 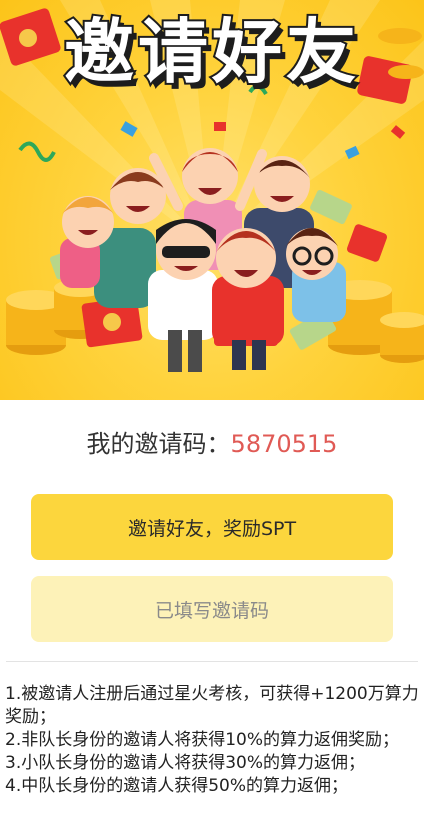 What do you see at coordinates (284, 444) in the screenshot?
I see `invite-code-value: 5870515` at bounding box center [284, 444].